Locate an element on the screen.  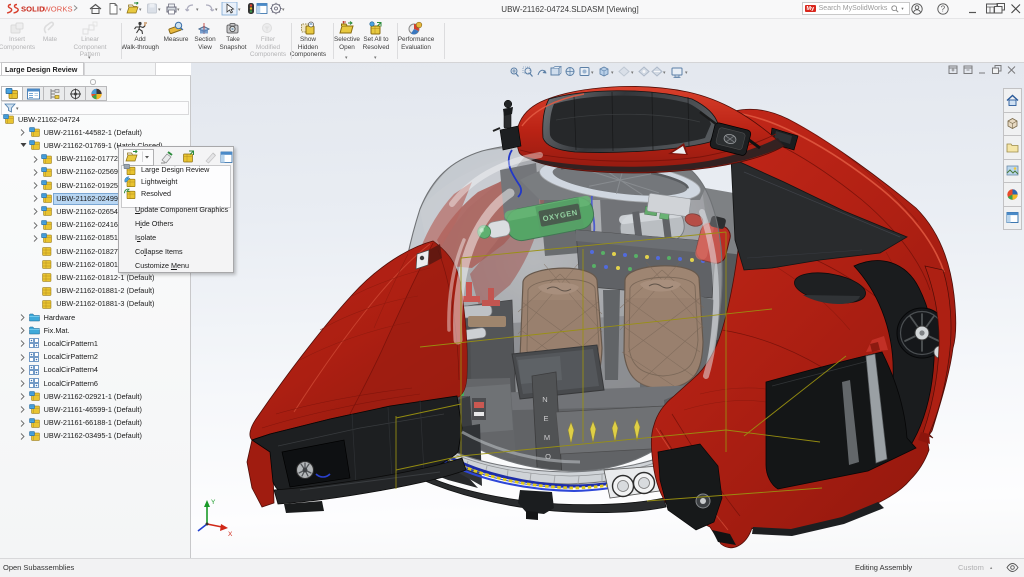
svg-text: X is located at coordinates (230, 534).